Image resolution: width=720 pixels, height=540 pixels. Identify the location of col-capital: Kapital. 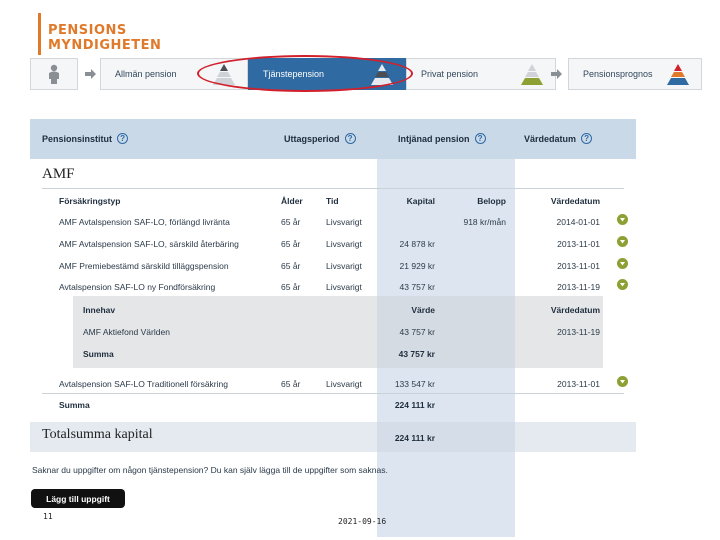
(420, 201).